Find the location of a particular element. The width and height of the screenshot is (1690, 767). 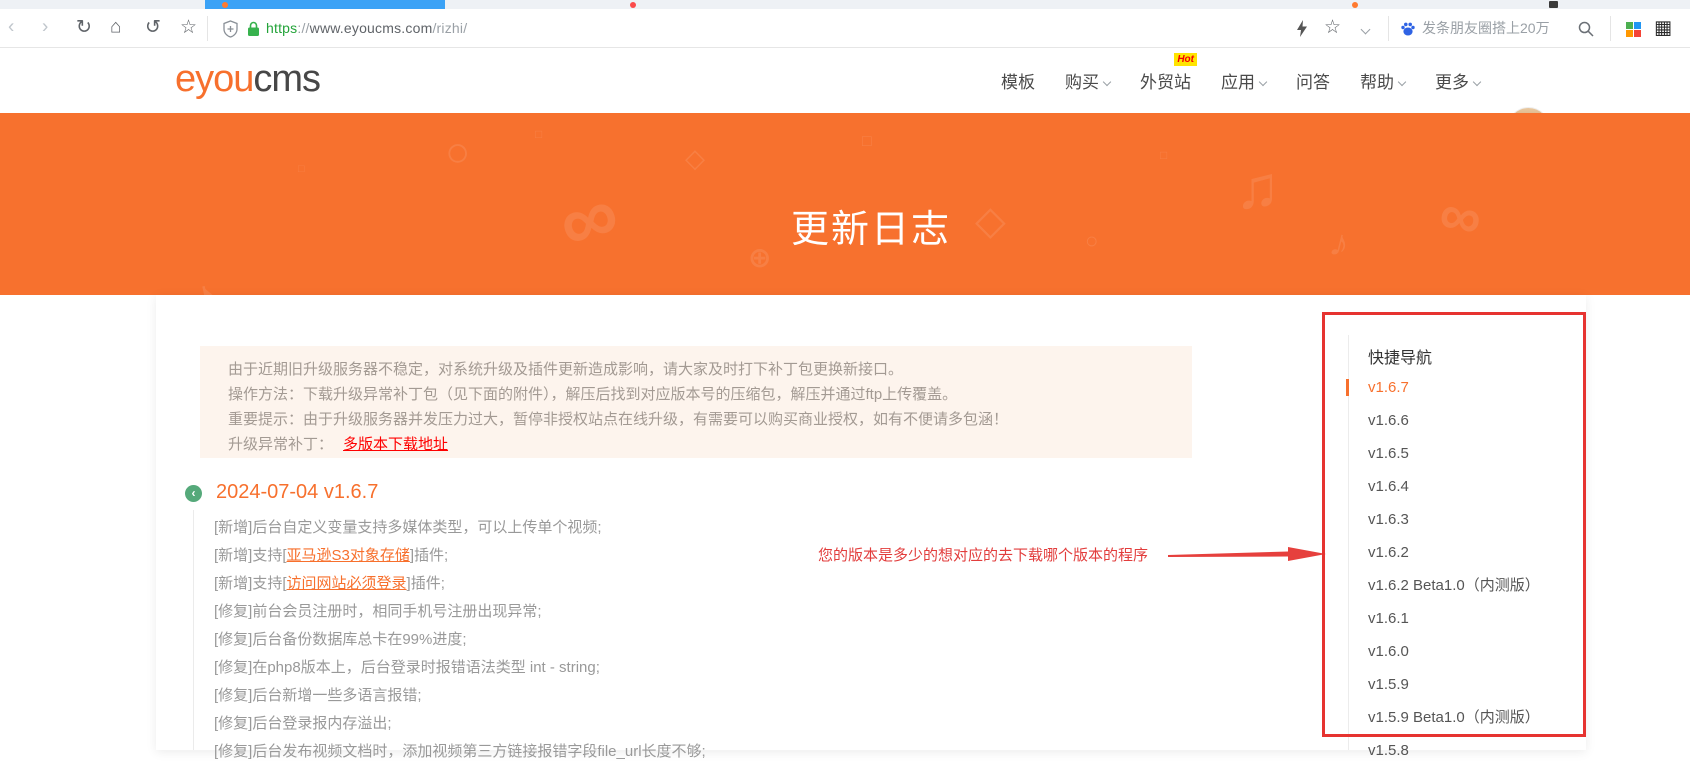

qr-code-icon: ▦ is located at coordinates (1663, 28).